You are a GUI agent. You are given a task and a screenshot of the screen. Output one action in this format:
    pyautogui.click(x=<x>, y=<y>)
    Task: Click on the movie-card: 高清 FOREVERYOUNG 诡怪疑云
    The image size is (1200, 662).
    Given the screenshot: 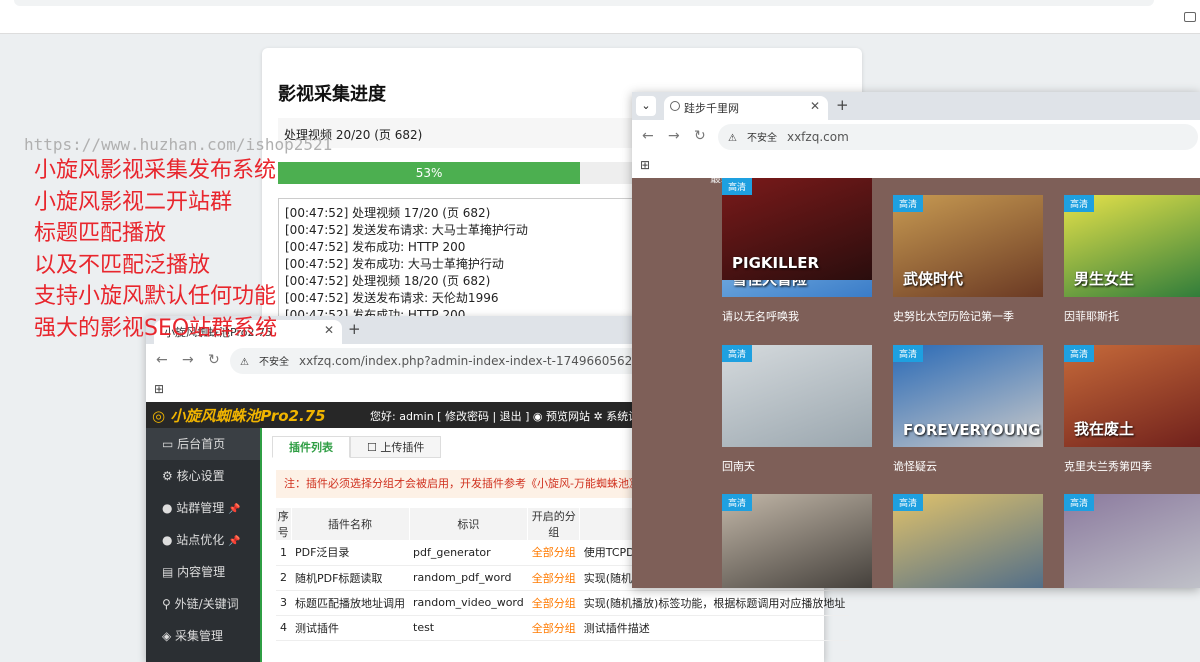 What is the action you would take?
    pyautogui.click(x=968, y=409)
    